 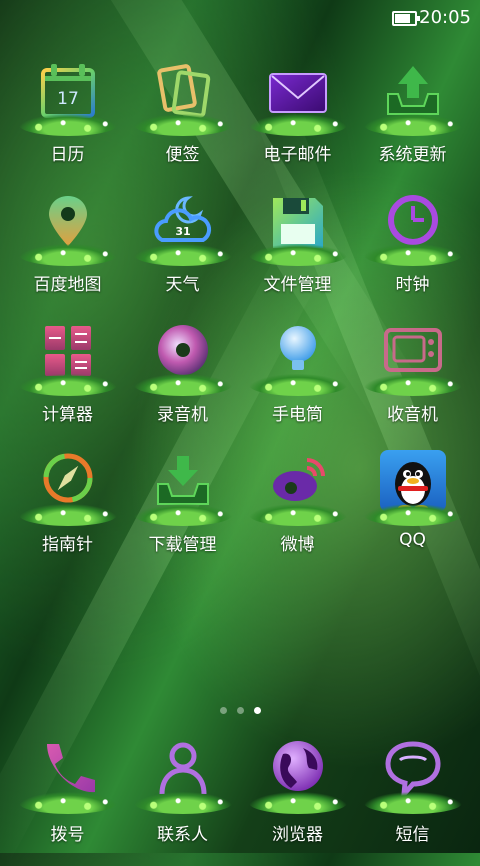 I want to click on app-weather: 31 天气, so click(x=182, y=255).